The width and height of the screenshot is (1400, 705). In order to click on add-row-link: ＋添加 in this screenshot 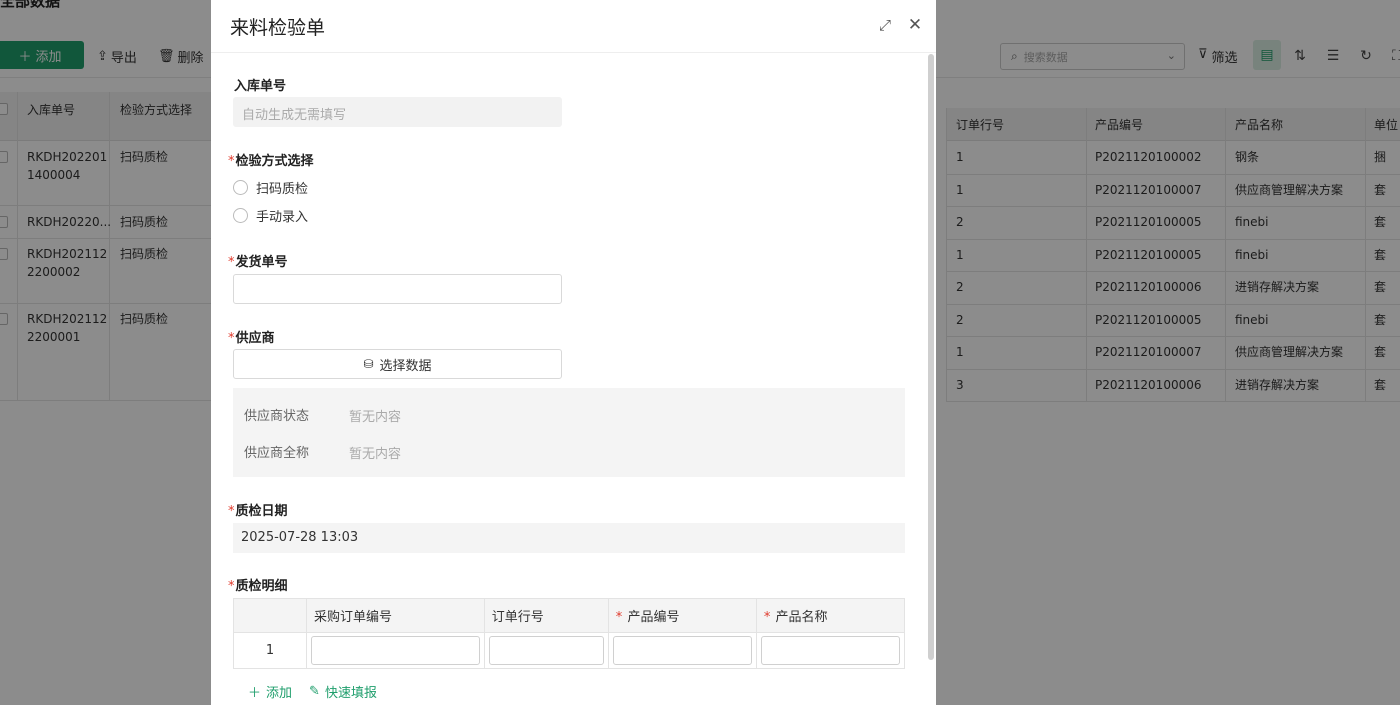, I will do `click(270, 691)`.